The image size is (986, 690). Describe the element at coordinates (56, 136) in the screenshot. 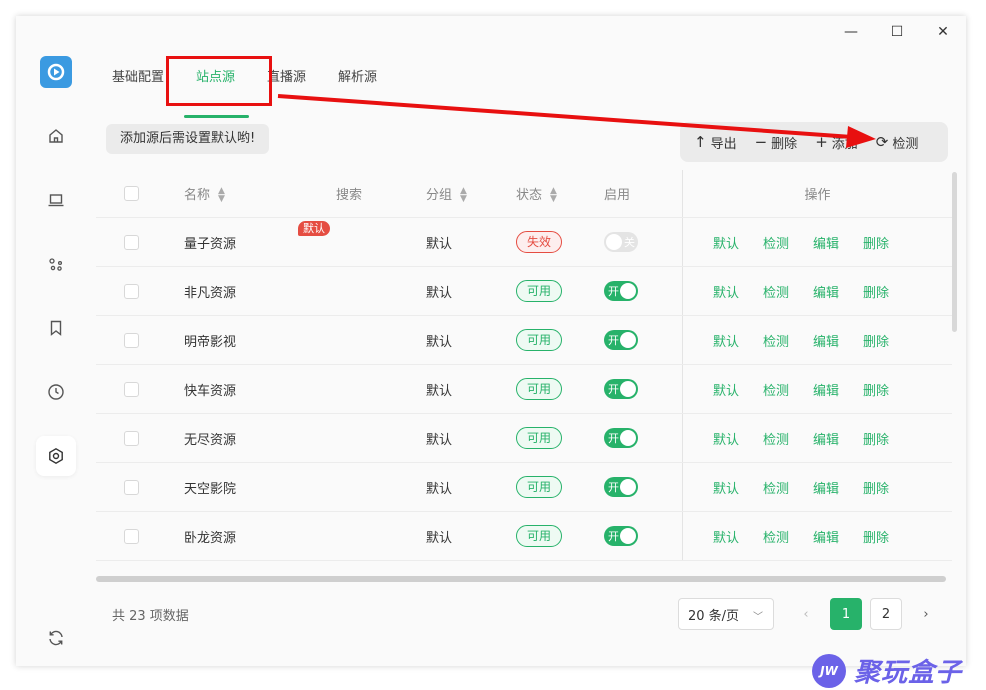

I see `home-icon` at that location.